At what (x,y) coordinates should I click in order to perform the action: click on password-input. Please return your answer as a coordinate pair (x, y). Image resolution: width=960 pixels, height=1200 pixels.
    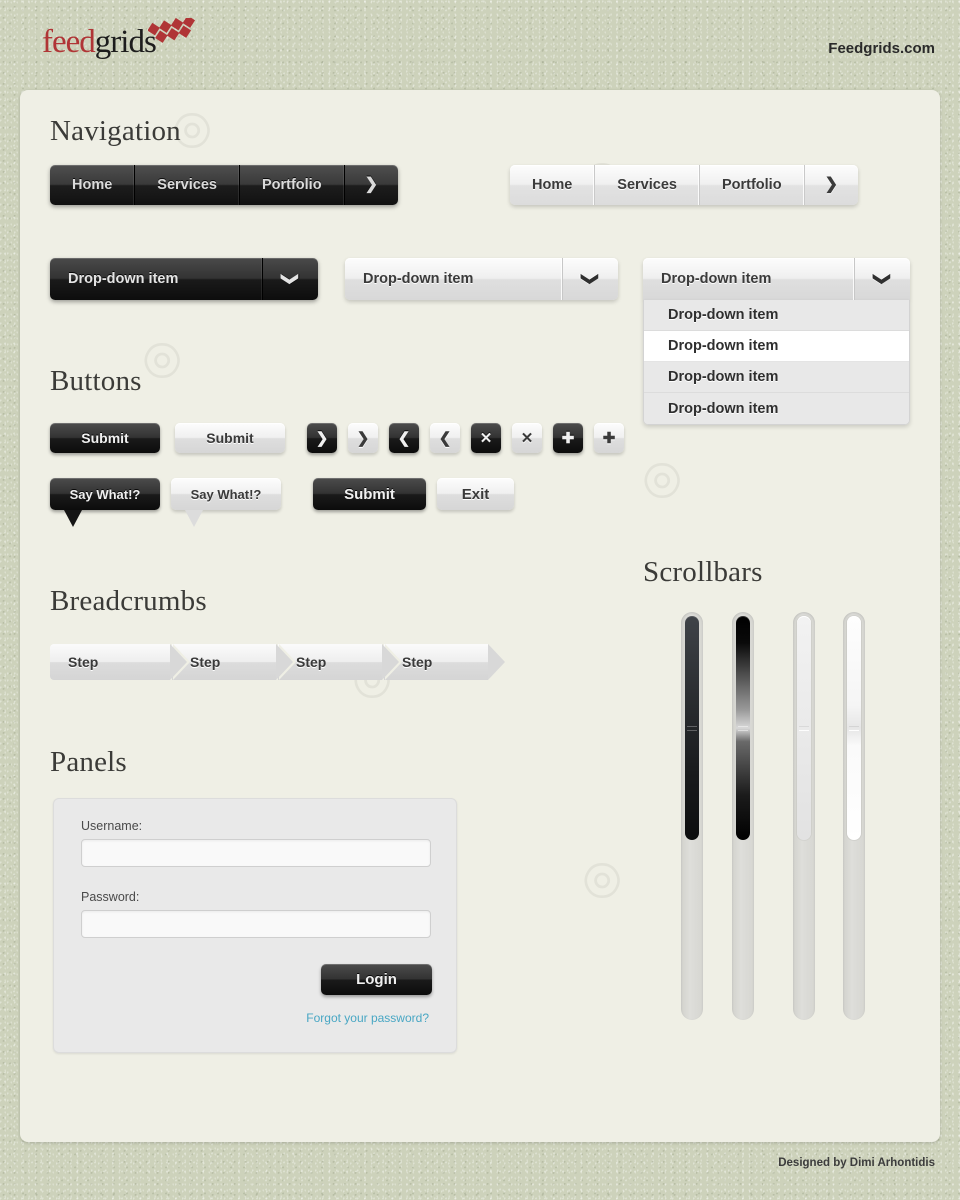
    Looking at the image, I should click on (256, 924).